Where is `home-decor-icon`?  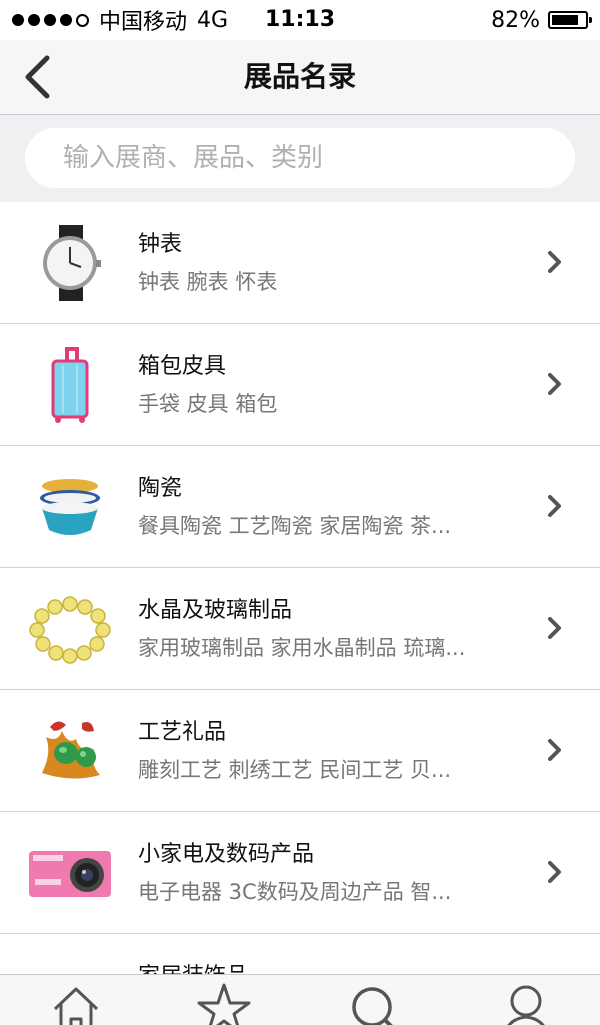 home-decor-icon is located at coordinates (70, 961).